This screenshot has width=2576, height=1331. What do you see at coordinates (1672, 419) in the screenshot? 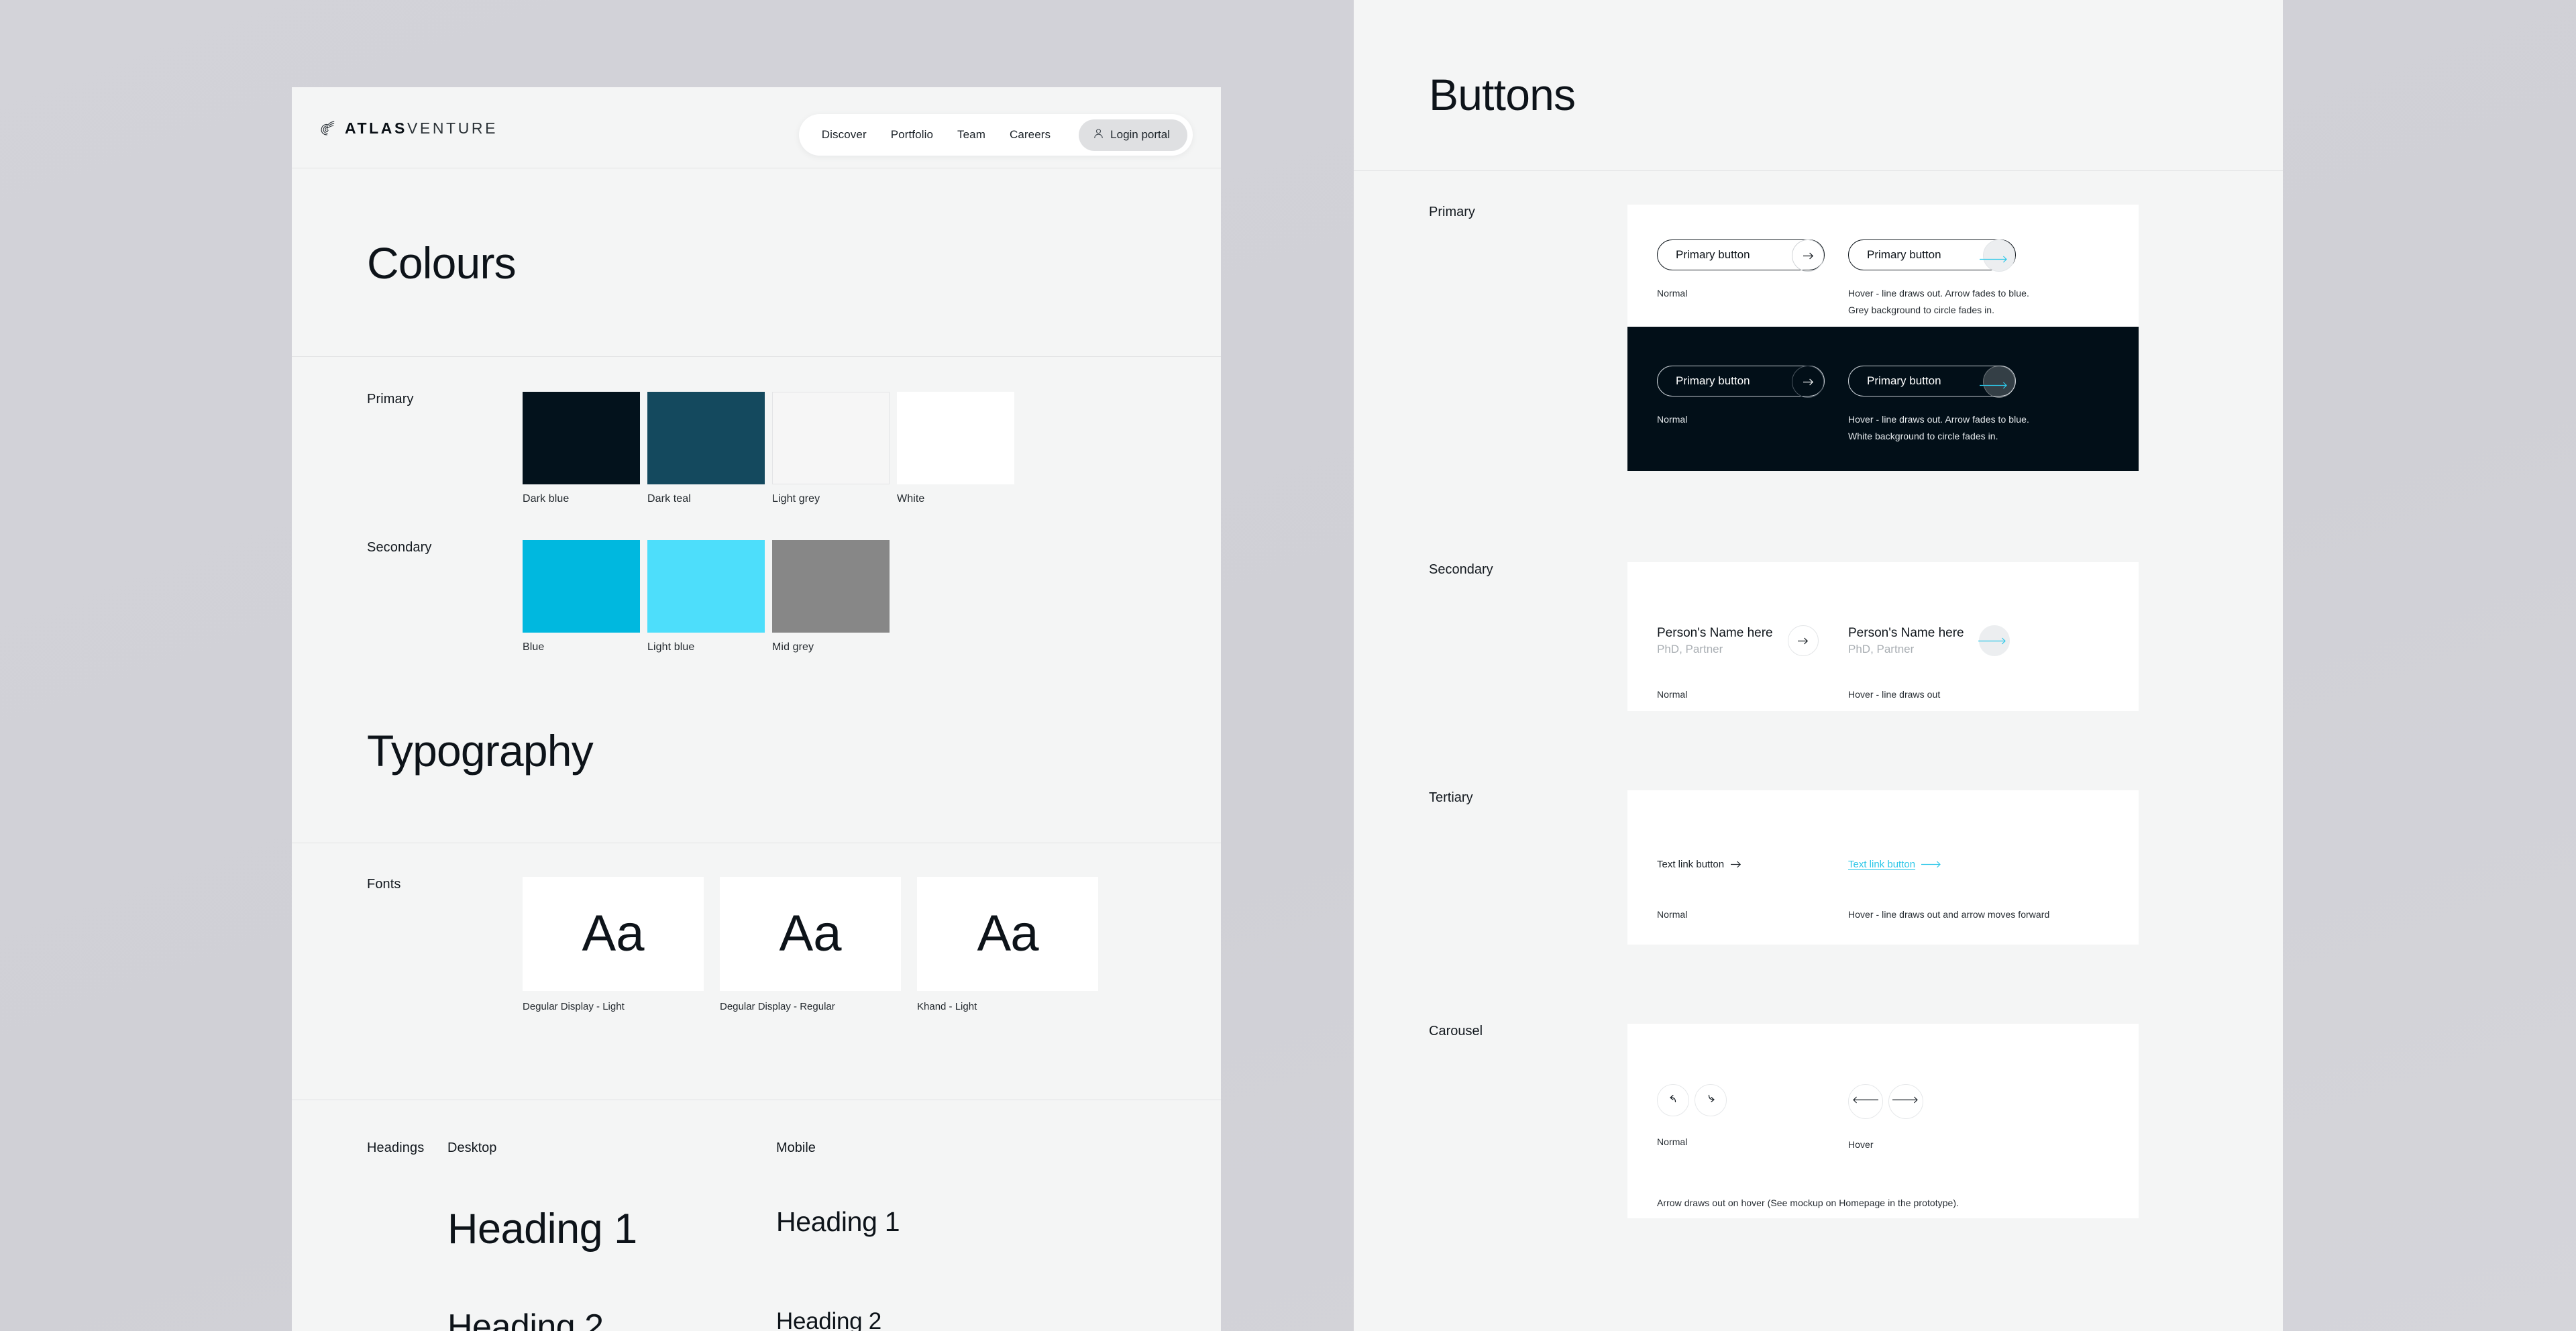
I see `primary-dark-normal-caption: Normal` at bounding box center [1672, 419].